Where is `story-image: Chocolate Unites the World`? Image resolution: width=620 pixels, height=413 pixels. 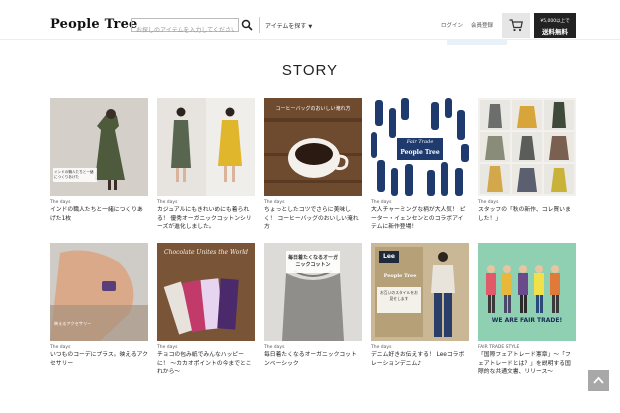 story-image: Chocolate Unites the World is located at coordinates (206, 292).